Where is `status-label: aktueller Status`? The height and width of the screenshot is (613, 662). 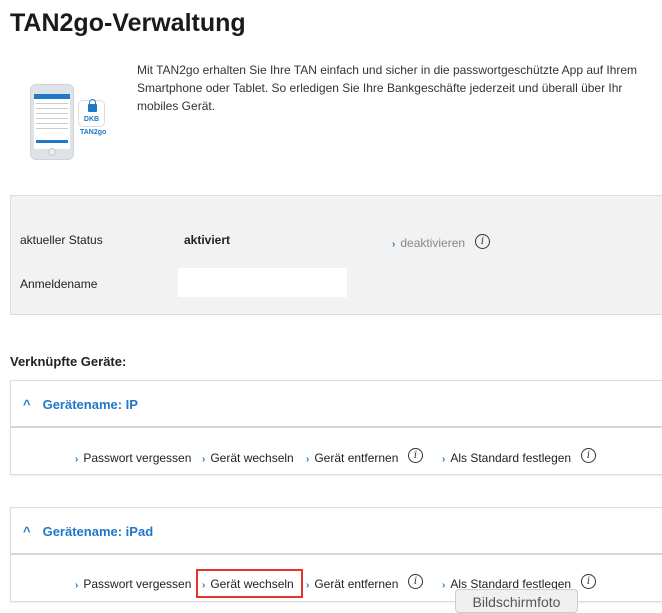
status-label: aktueller Status is located at coordinates (61, 240).